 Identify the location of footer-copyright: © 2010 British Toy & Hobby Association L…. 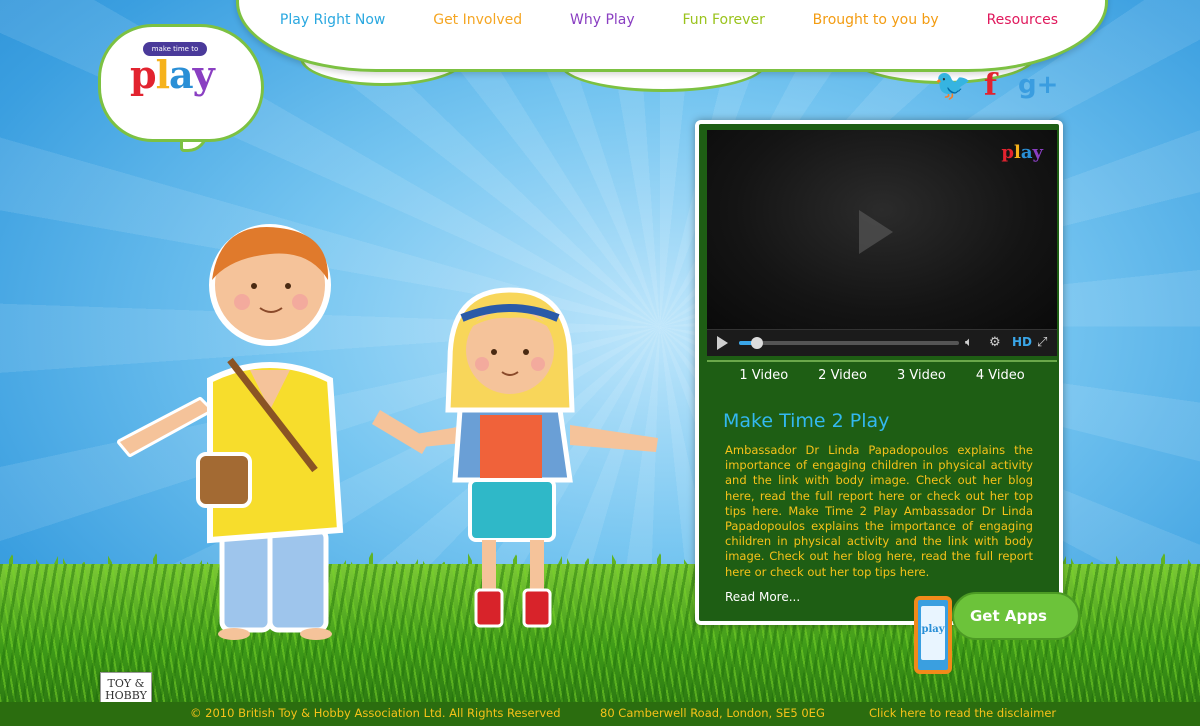
(375, 713).